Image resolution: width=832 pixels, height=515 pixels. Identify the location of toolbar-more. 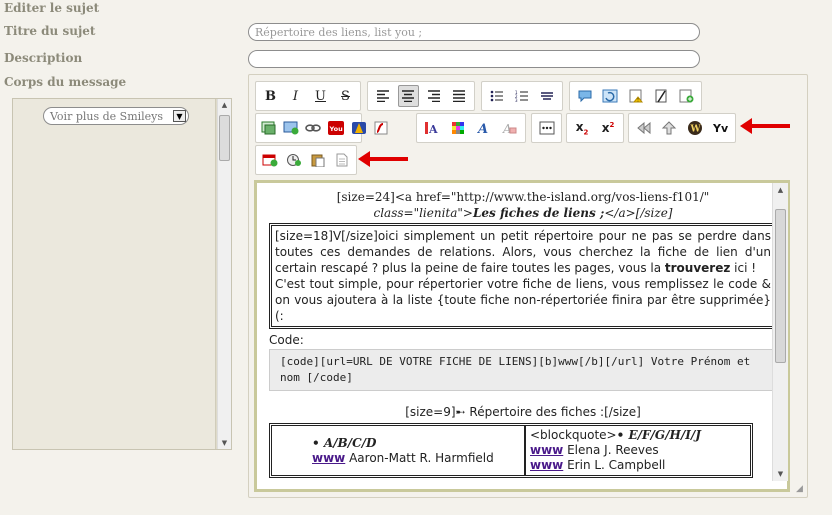
(546, 128).